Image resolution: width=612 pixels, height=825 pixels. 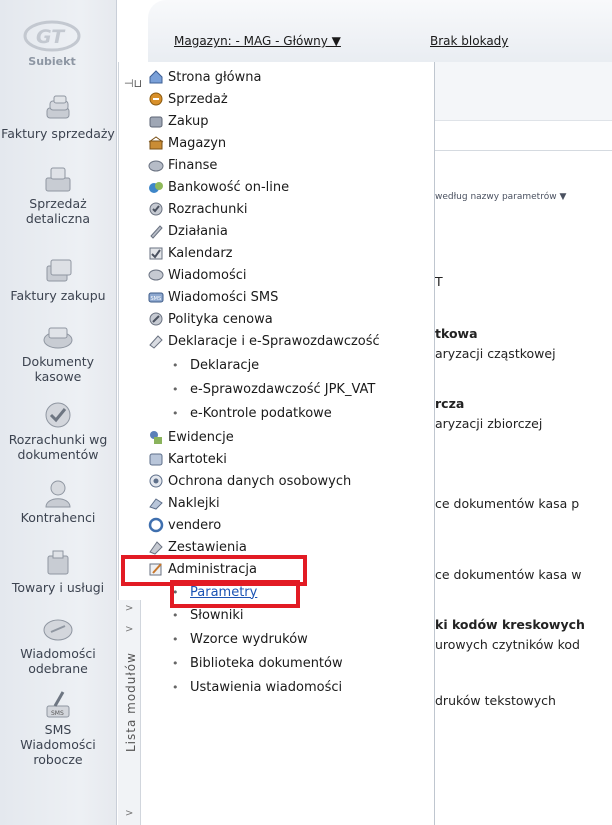 I want to click on app-logo: GT Subiekt, so click(x=55, y=48).